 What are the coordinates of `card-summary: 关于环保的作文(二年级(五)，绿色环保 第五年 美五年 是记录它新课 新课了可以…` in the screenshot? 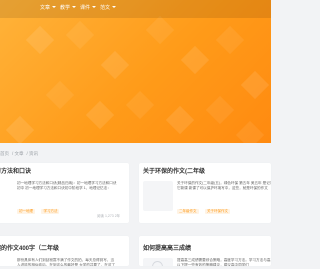 It's located at (224, 186).